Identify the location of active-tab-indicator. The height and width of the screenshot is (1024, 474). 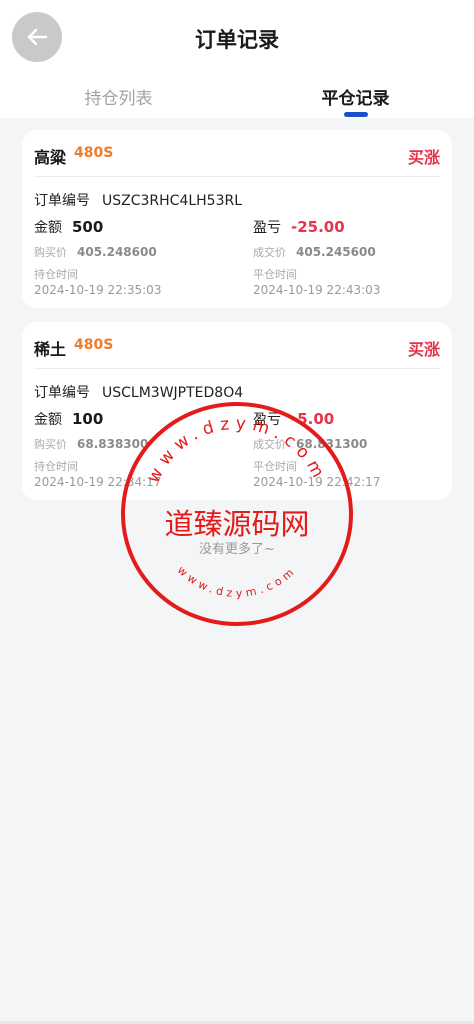
(356, 114).